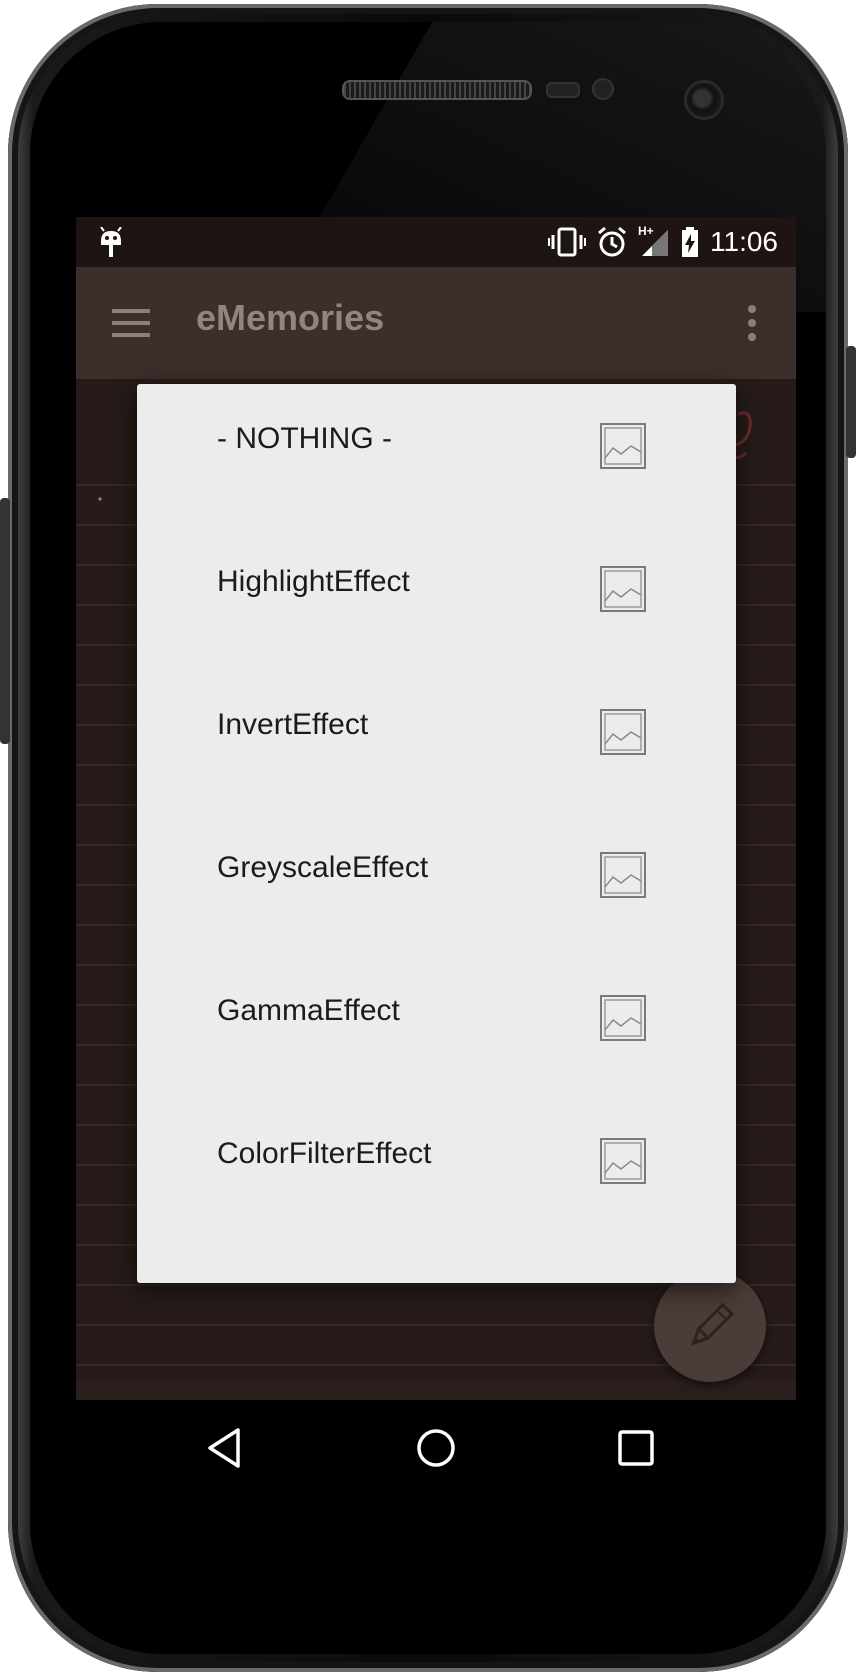 This screenshot has width=856, height=1676. I want to click on effect-label: InvertEffect, so click(293, 724).